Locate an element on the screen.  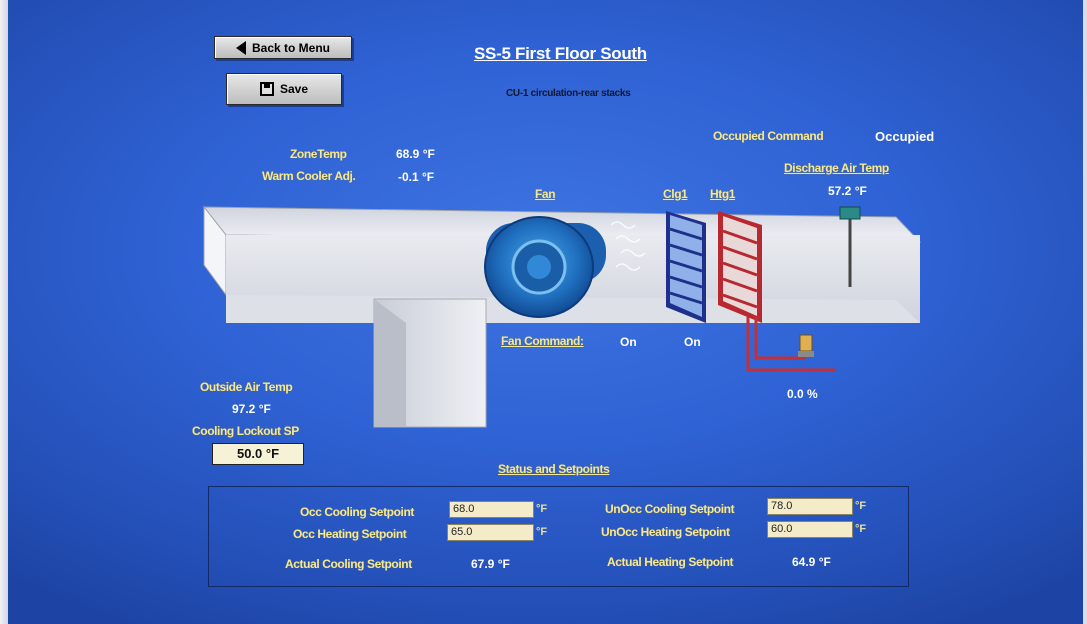
occ-heating-input: 65.0 is located at coordinates (490, 532).